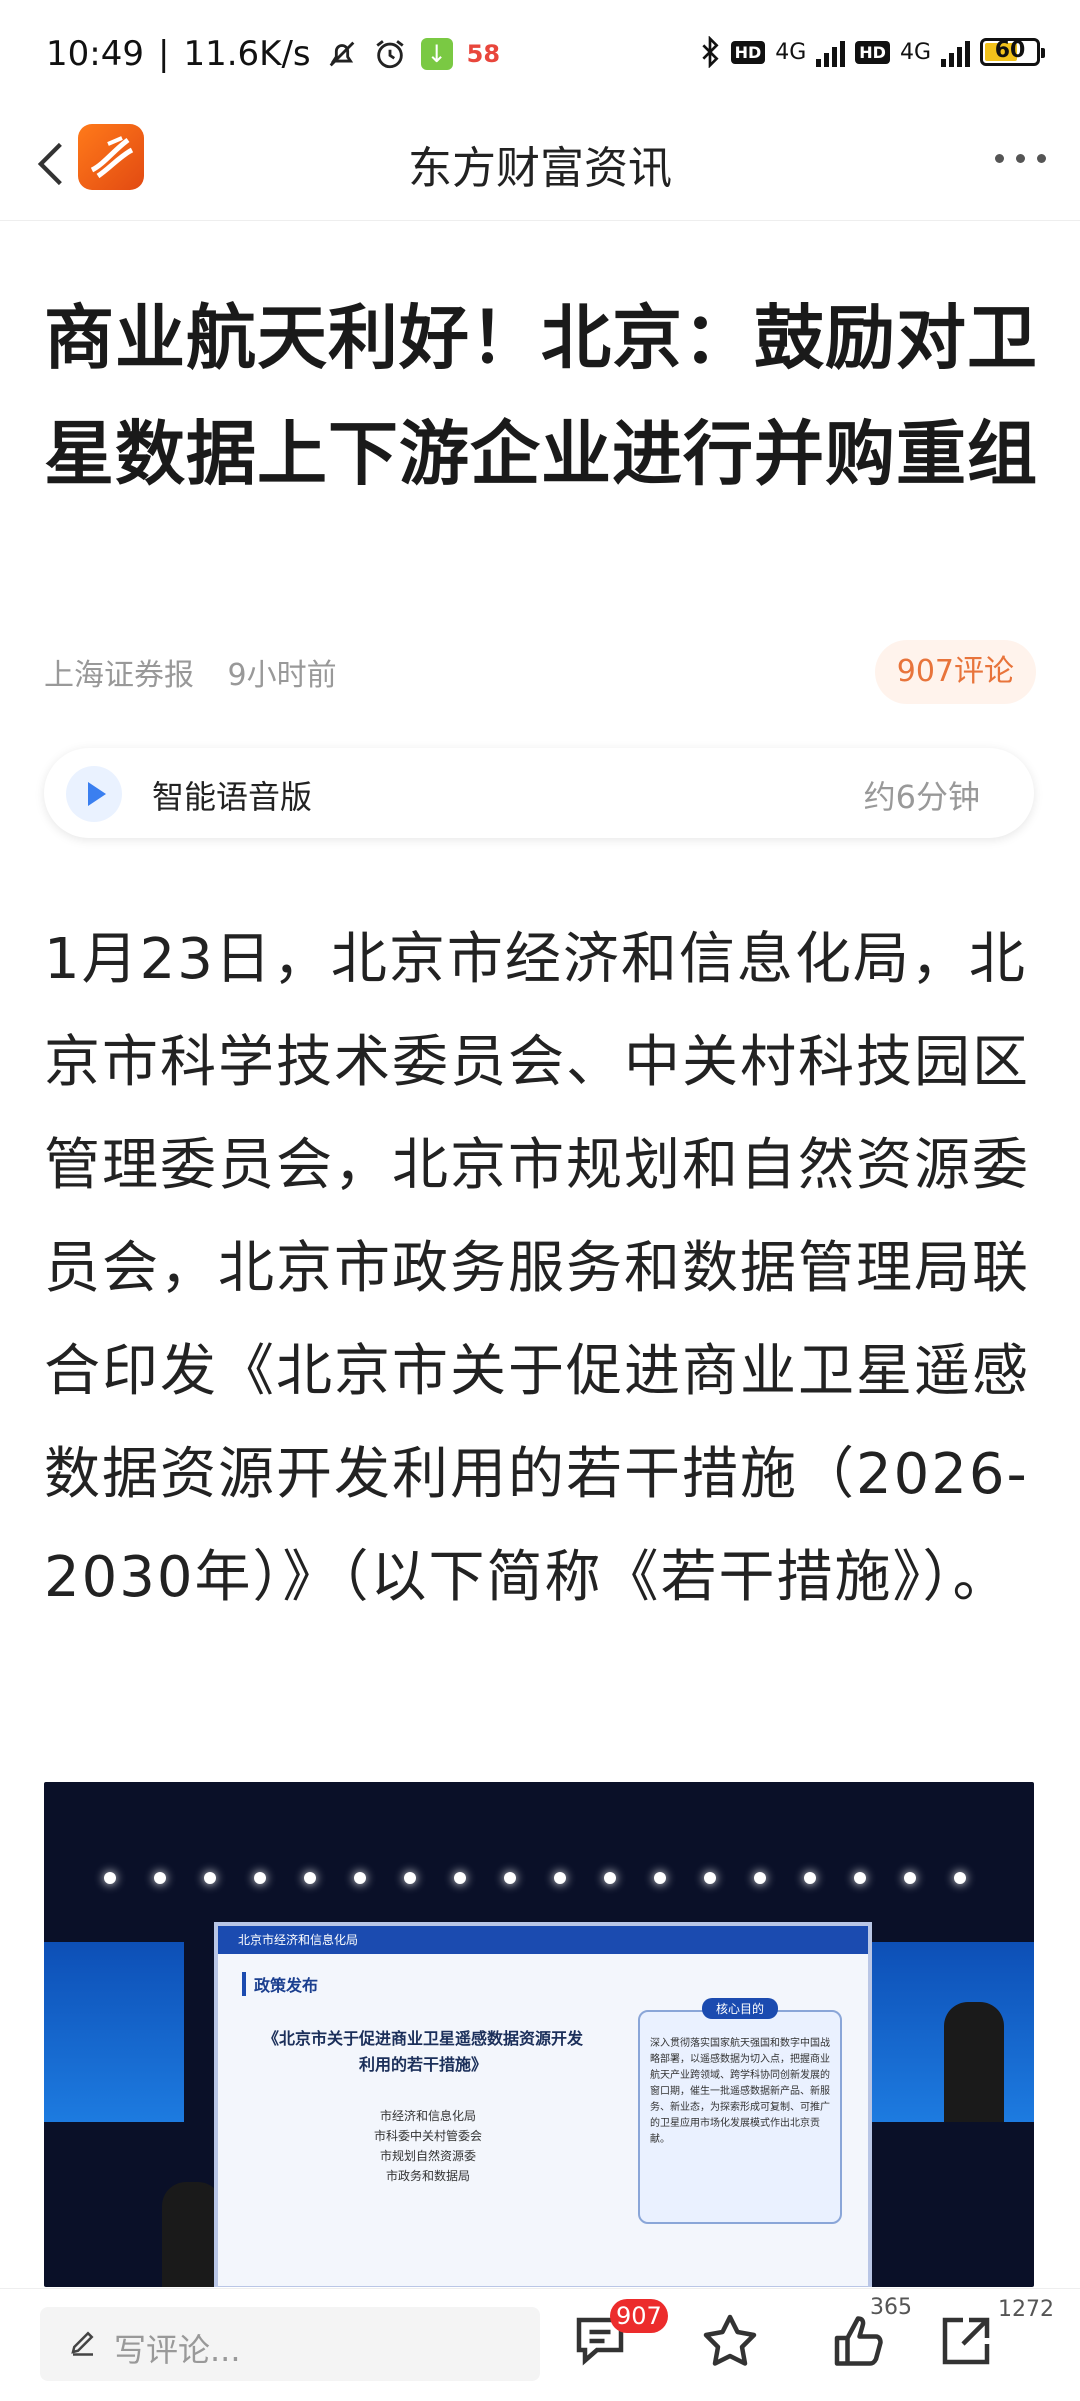 Image resolution: width=1080 pixels, height=2401 pixels. Describe the element at coordinates (891, 2307) in the screenshot. I see `like-count: 365` at that location.